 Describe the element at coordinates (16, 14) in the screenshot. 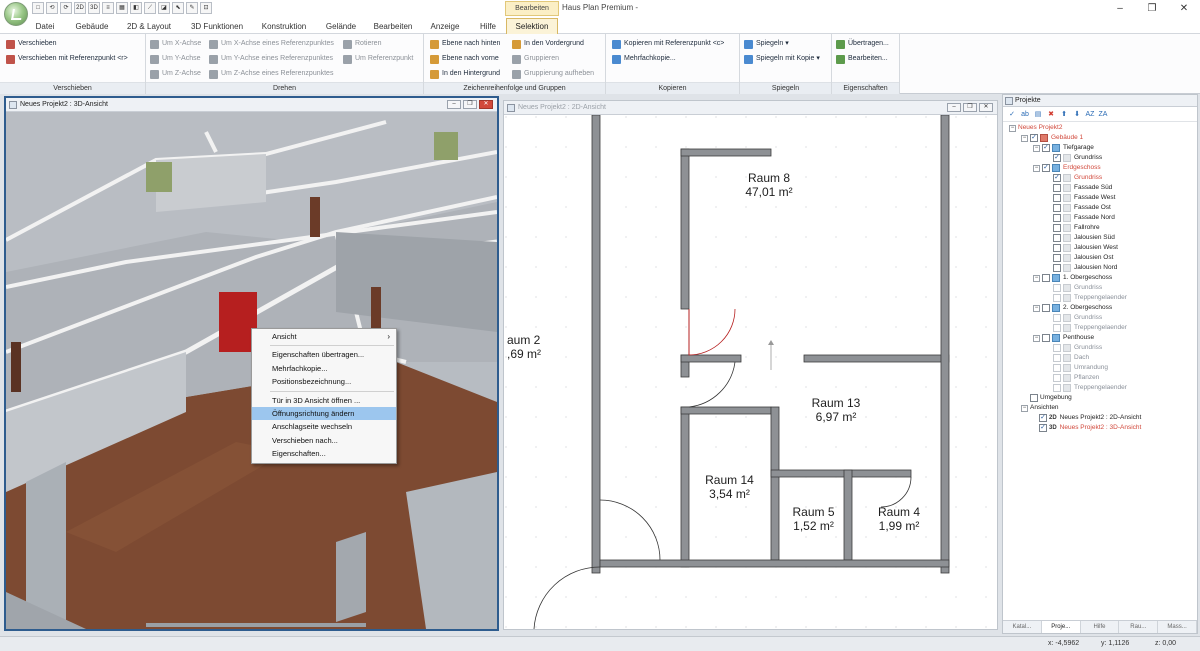

I see `app-menu-button` at that location.